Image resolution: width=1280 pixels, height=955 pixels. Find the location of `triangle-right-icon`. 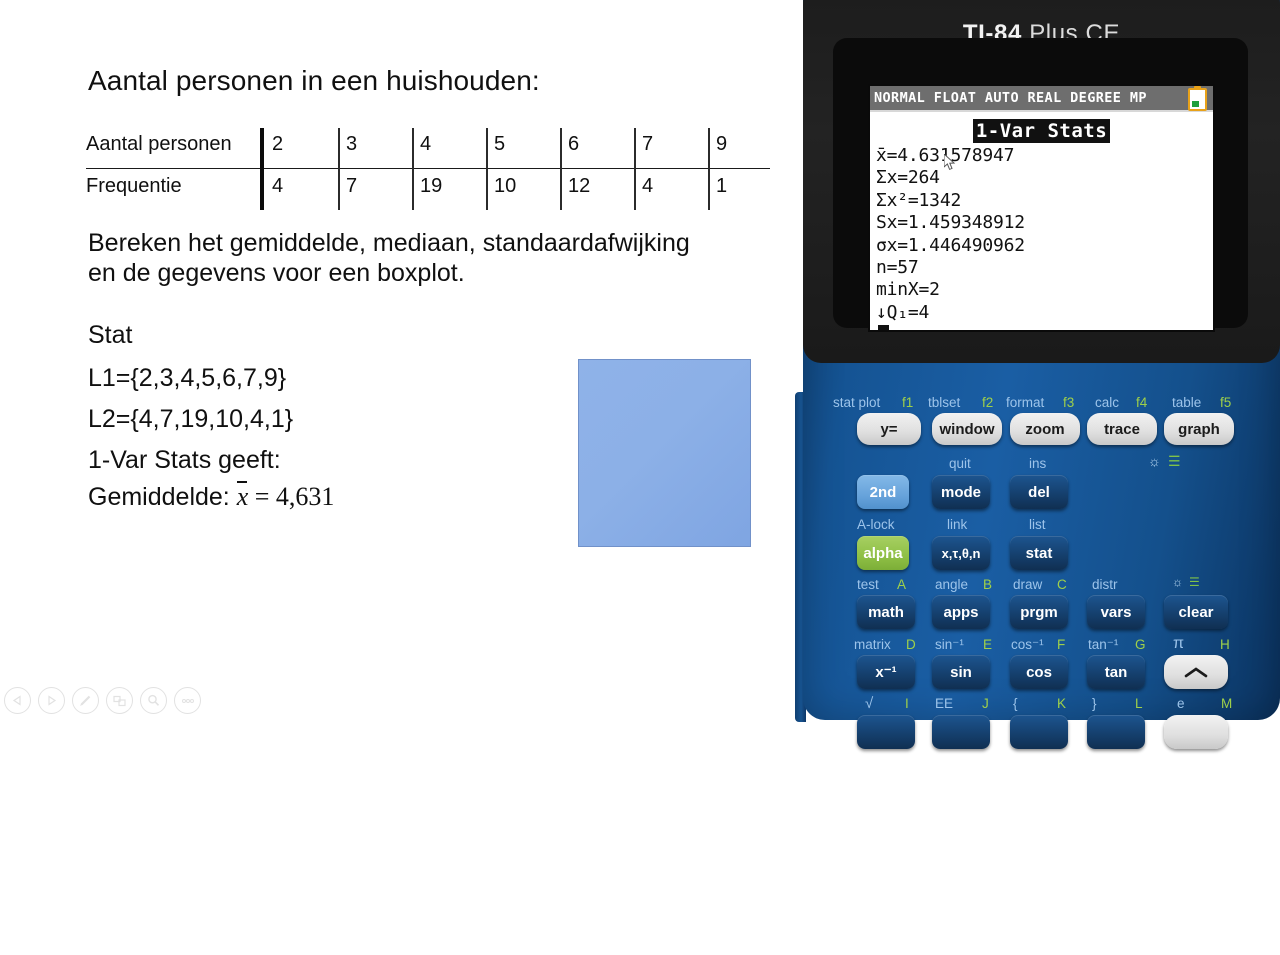

triangle-right-icon is located at coordinates (52, 700).